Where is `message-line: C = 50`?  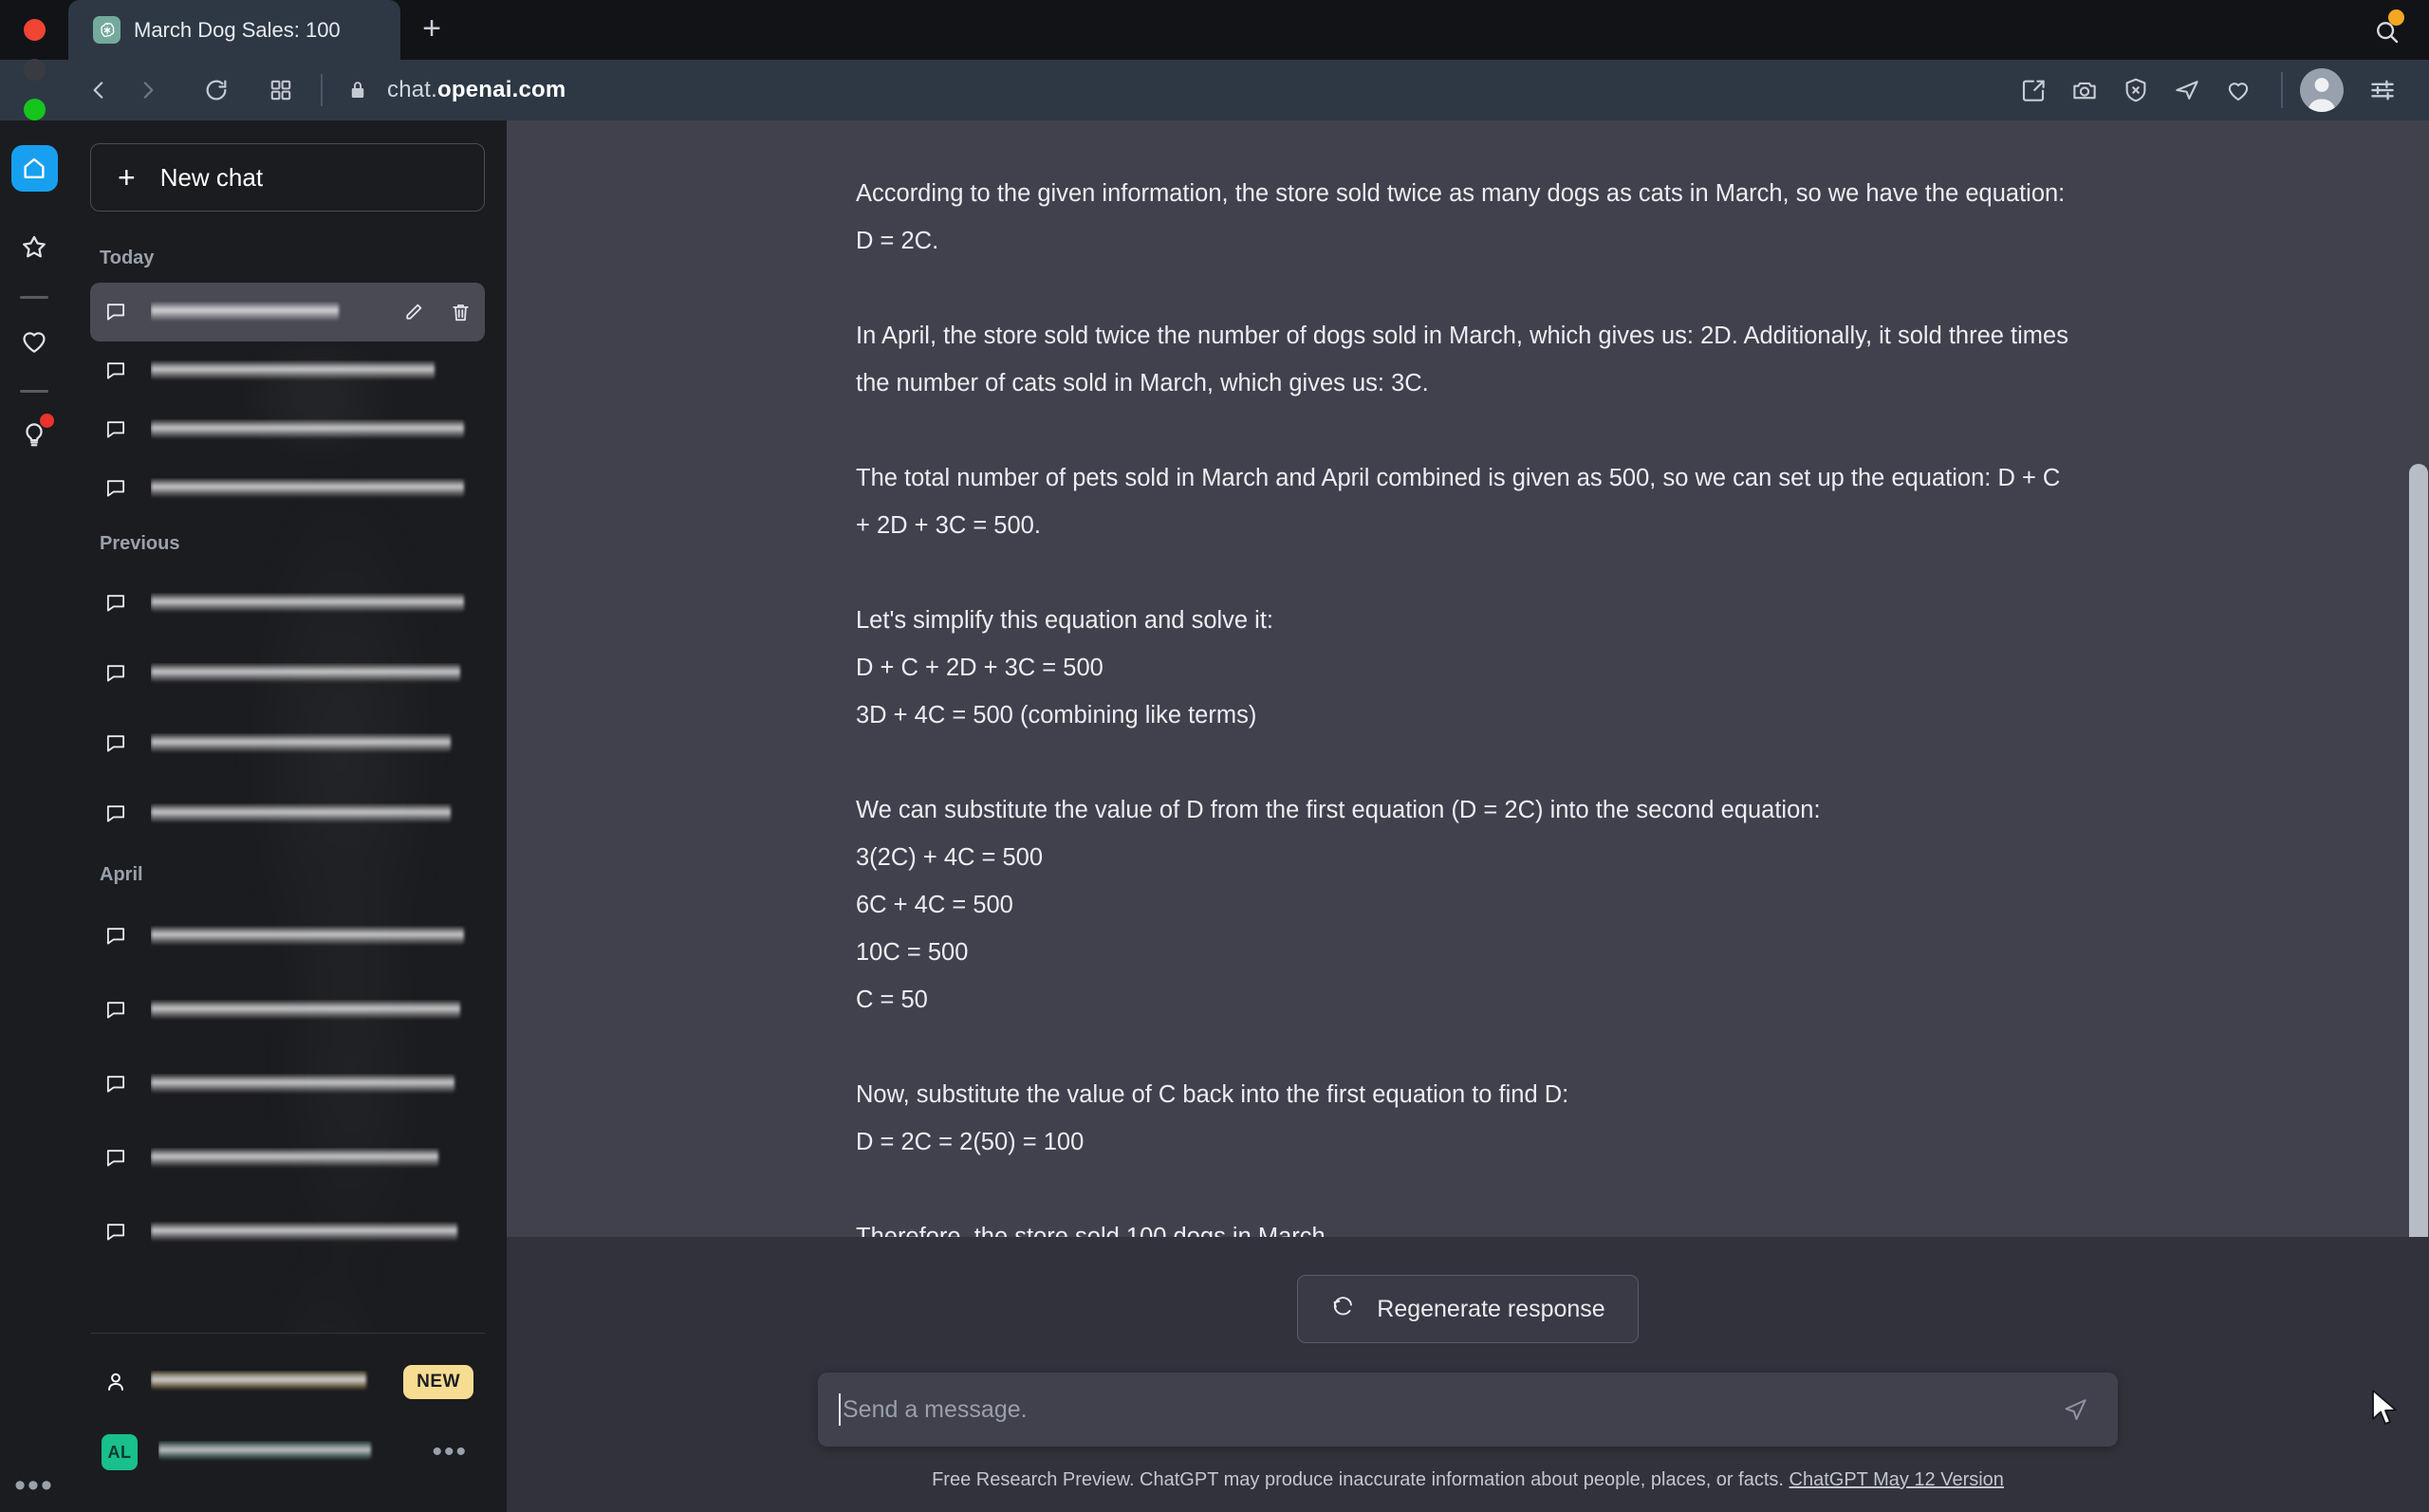
message-line: C = 50 is located at coordinates (892, 999).